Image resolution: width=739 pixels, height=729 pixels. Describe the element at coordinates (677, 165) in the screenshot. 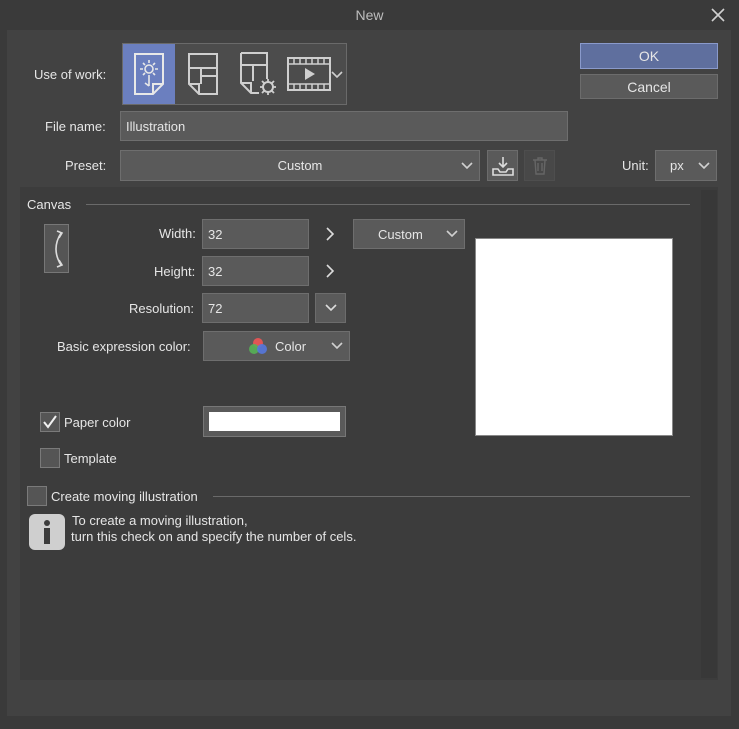

I see `unit-value: px` at that location.